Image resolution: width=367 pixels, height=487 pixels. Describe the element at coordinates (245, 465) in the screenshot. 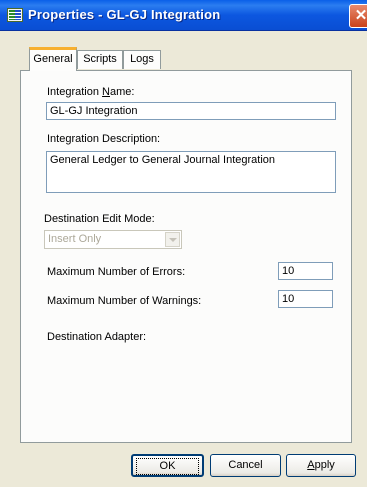

I see `cancel-button: Cancel` at that location.